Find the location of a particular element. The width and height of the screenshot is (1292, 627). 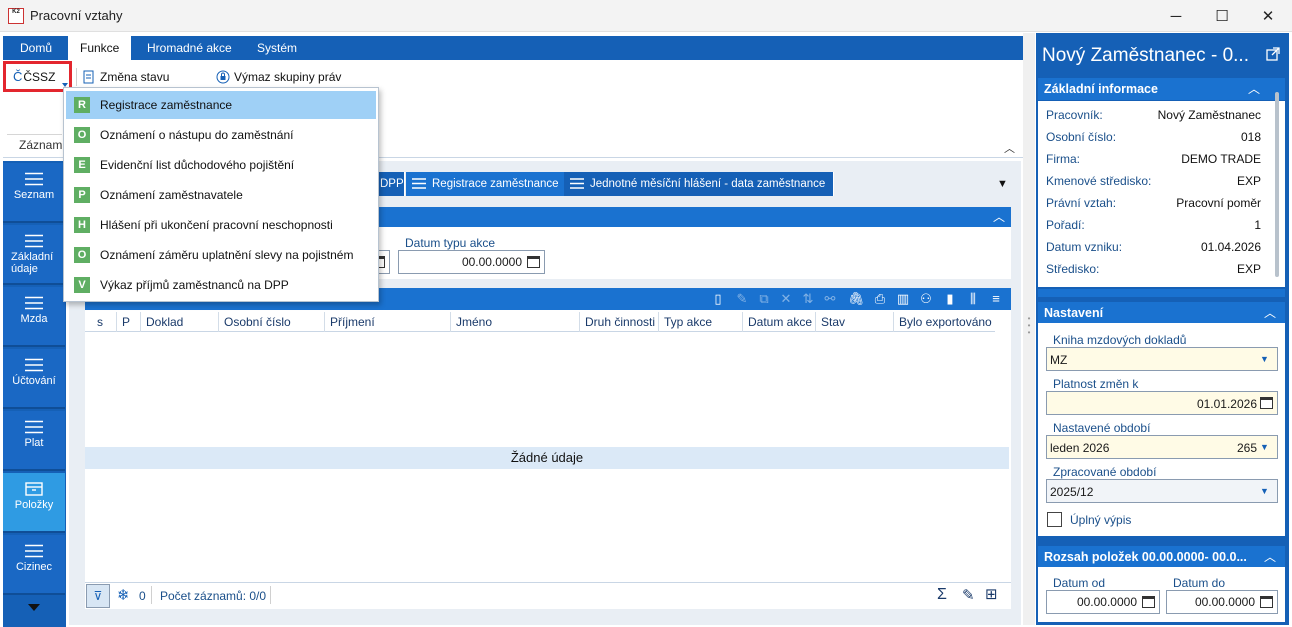

menu-tab-hromadne-akce: Hromadné akce is located at coordinates (189, 48).